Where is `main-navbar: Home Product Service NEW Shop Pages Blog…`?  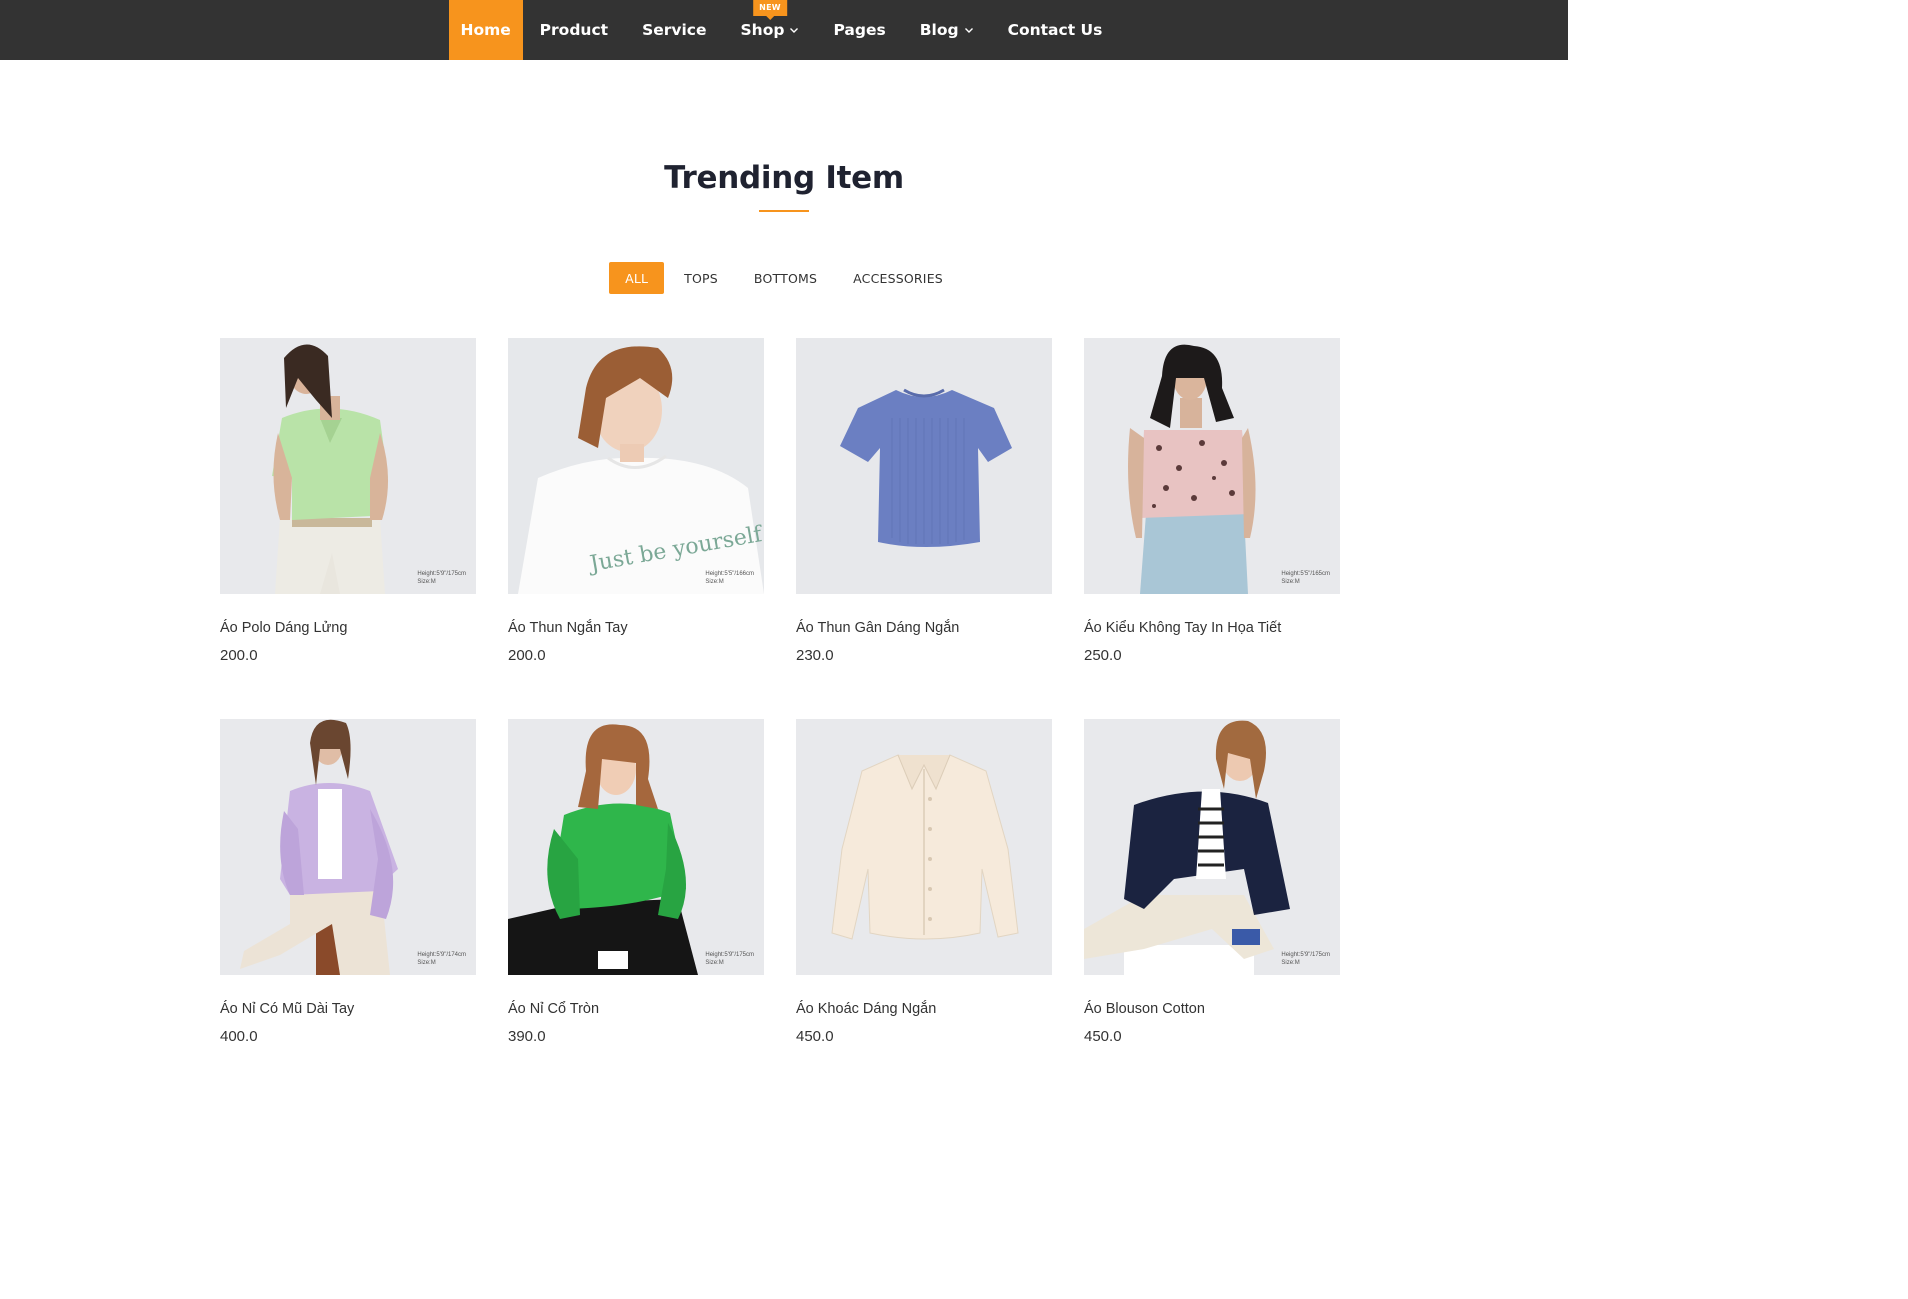 main-navbar: Home Product Service NEW Shop Pages Blog… is located at coordinates (784, 30).